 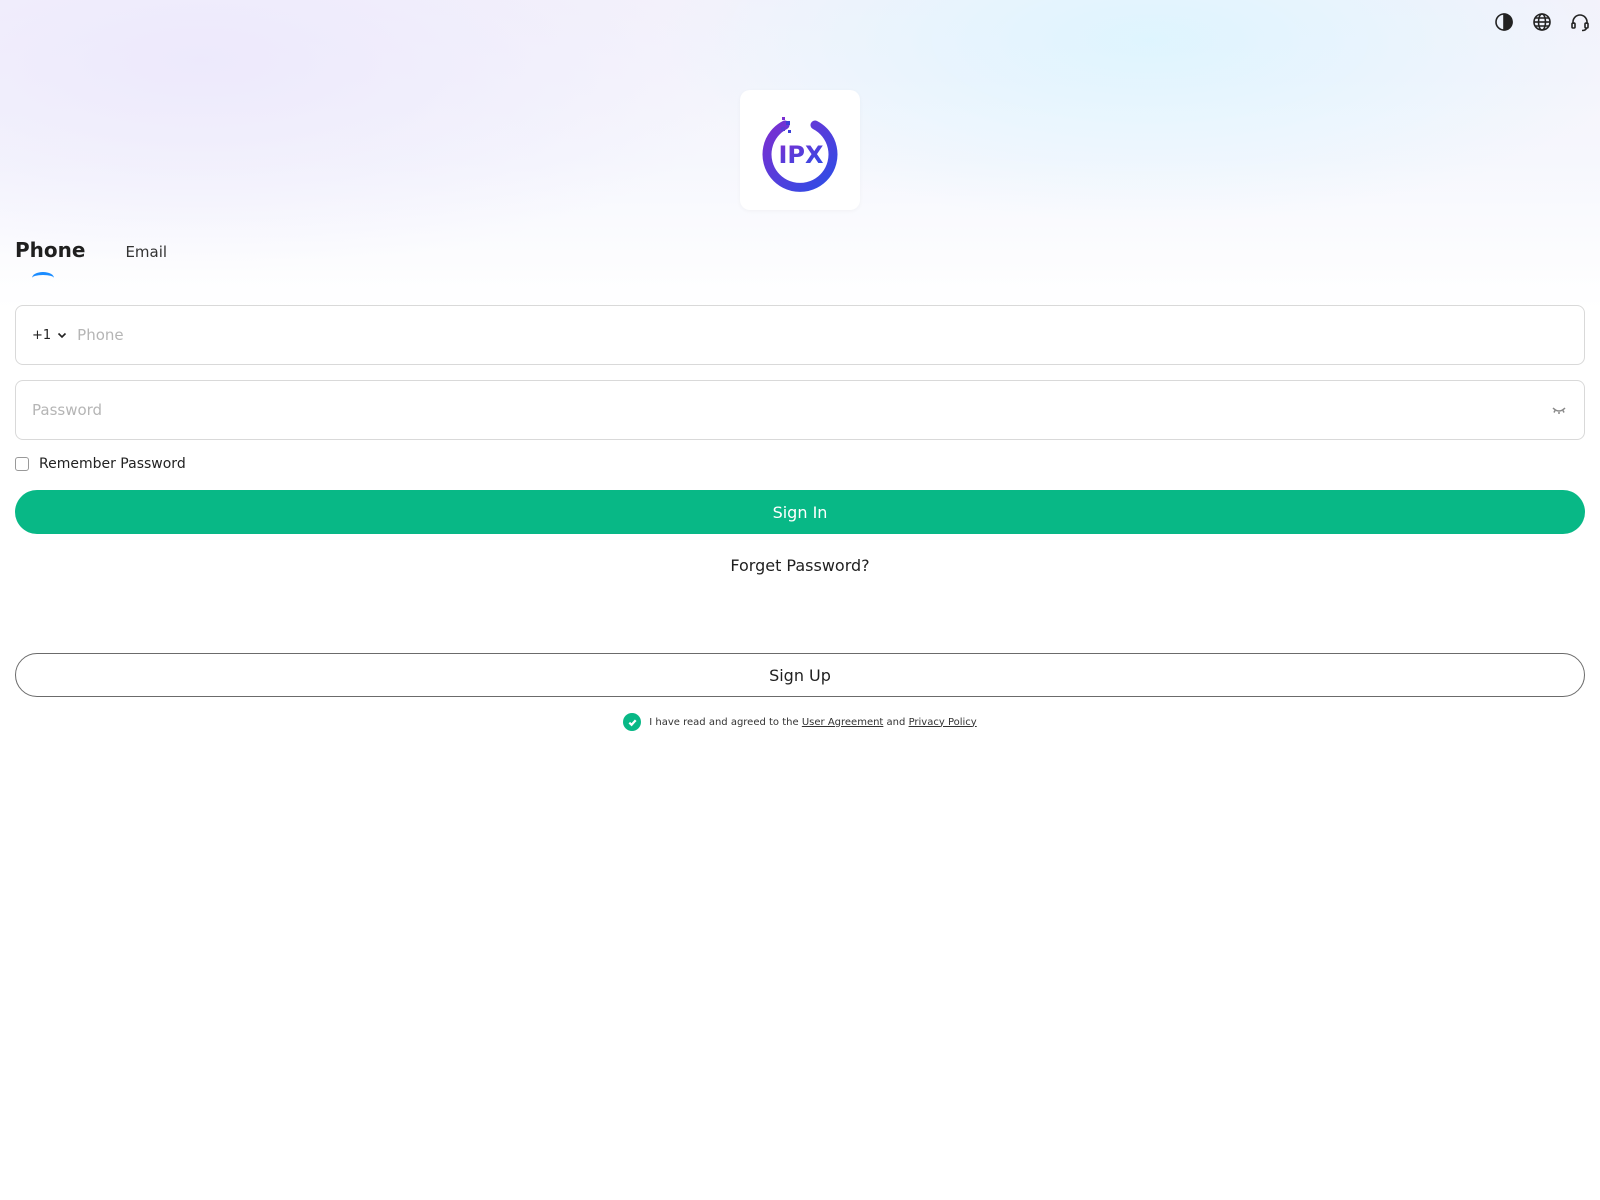 What do you see at coordinates (22, 464) in the screenshot?
I see `remember-password-checkbox` at bounding box center [22, 464].